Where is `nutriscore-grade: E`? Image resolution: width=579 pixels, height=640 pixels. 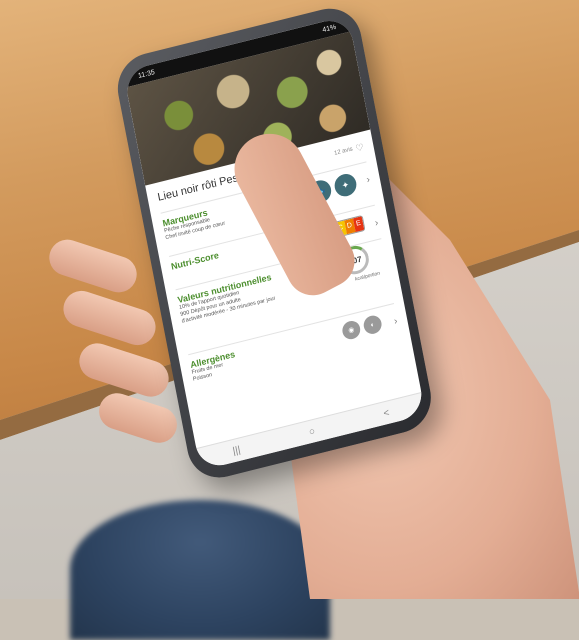 nutriscore-grade: E is located at coordinates (358, 224).